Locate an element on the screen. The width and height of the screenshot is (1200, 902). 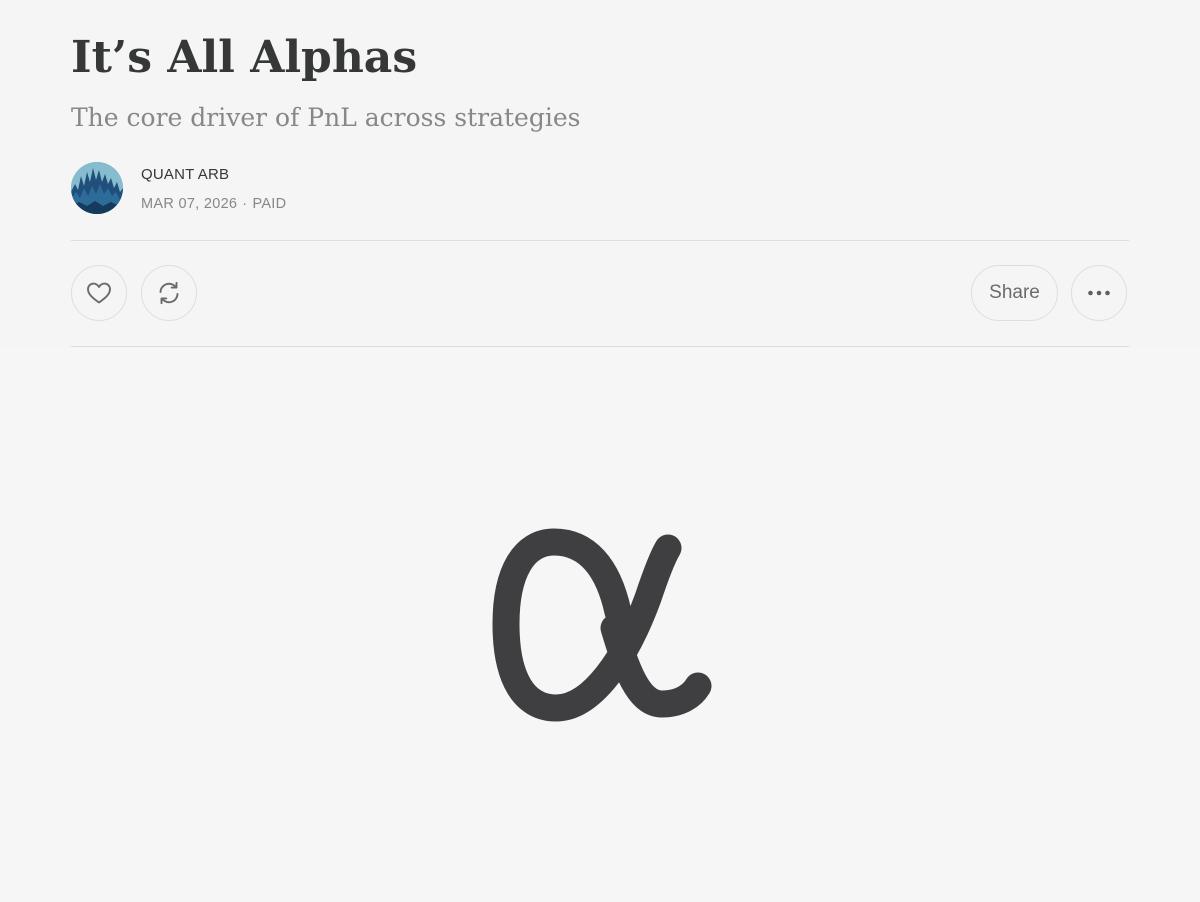
byline: QUANT ARB MAR 07, 2026 · PAID is located at coordinates (271, 188).